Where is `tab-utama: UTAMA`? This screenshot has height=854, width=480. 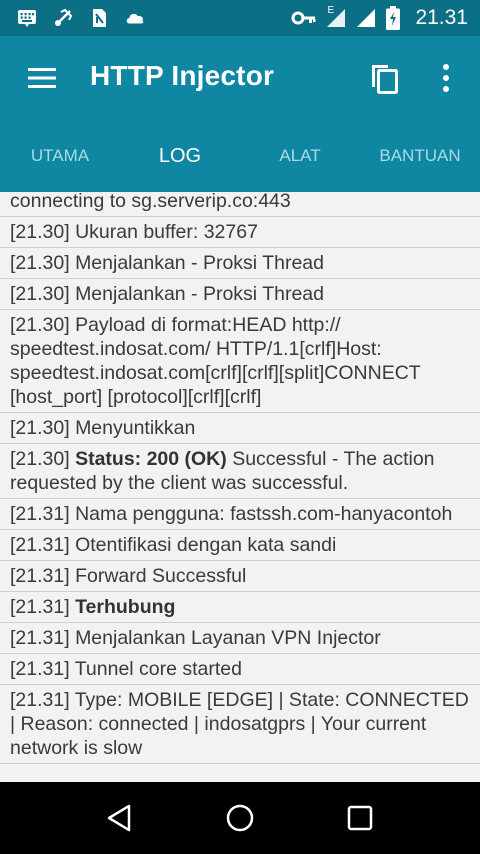
tab-utama: UTAMA is located at coordinates (60, 156).